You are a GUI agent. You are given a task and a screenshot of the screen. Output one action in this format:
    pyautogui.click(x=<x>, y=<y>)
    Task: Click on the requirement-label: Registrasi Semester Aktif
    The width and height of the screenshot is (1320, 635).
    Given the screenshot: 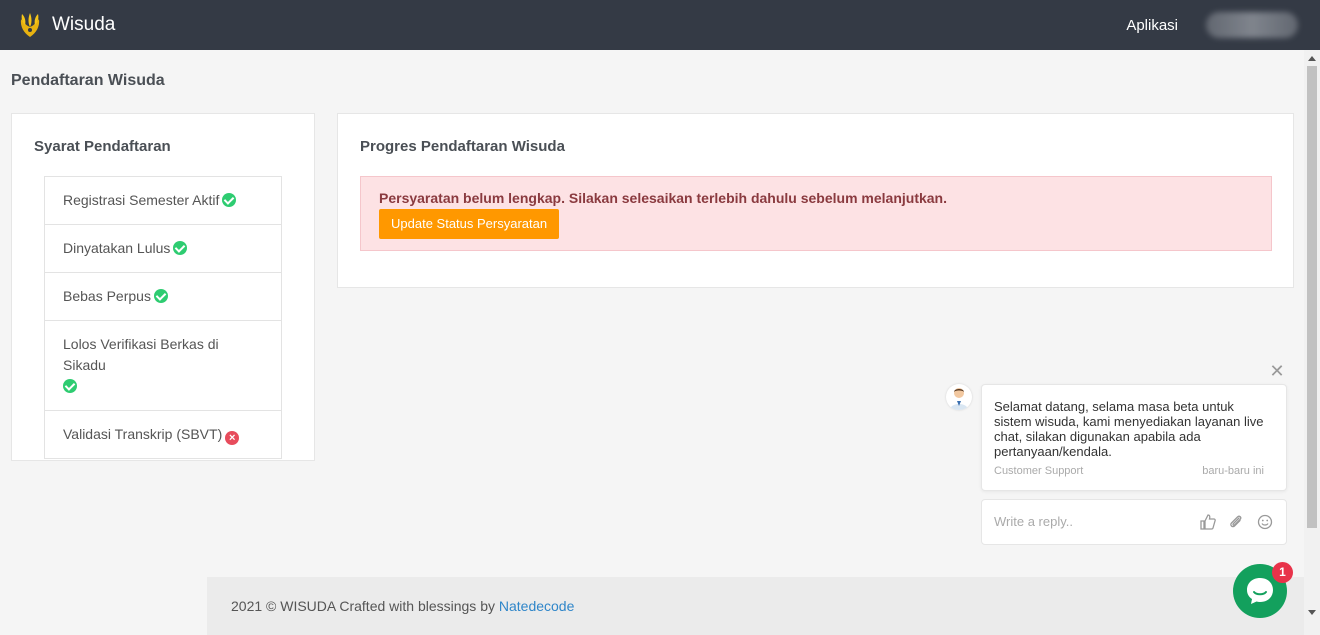 What is the action you would take?
    pyautogui.click(x=141, y=200)
    